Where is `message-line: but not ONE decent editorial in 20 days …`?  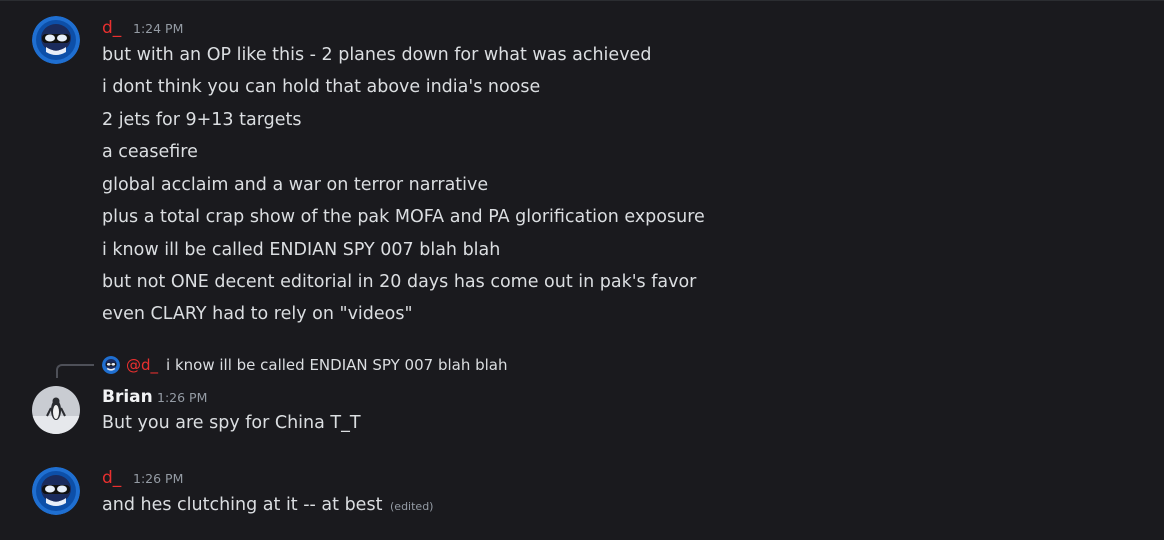
message-line: but not ONE decent editorial in 20 days … is located at coordinates (399, 282).